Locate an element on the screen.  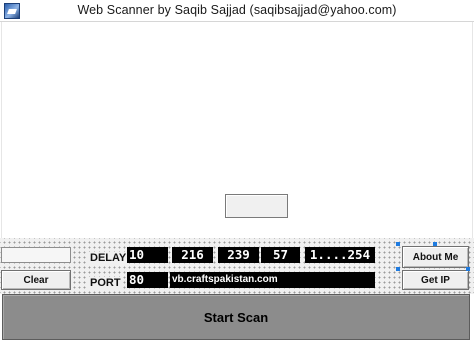
ip-octet-2-input: 239 is located at coordinates (238, 255).